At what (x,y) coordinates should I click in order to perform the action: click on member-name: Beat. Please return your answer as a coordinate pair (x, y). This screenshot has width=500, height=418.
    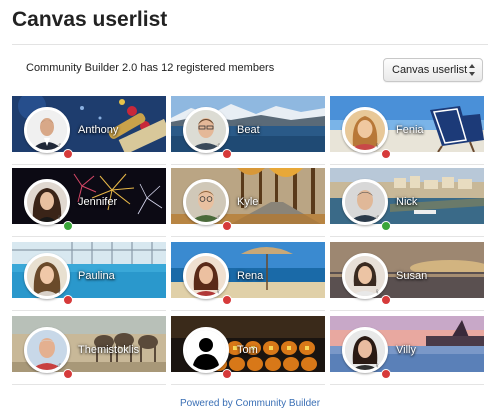
    Looking at the image, I should click on (248, 130).